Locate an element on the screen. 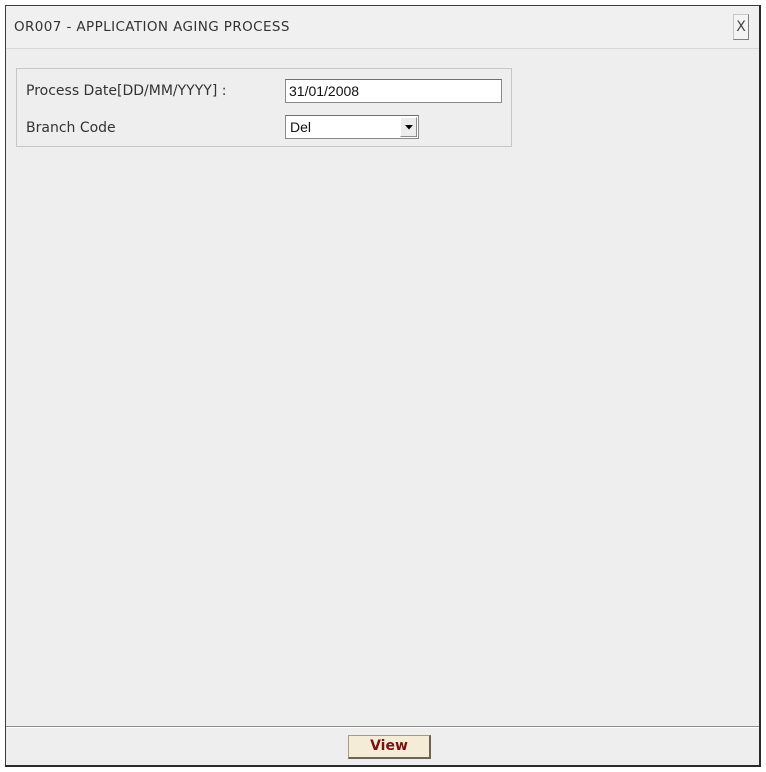 This screenshot has width=766, height=772. dropdown-arrow-button is located at coordinates (408, 127).